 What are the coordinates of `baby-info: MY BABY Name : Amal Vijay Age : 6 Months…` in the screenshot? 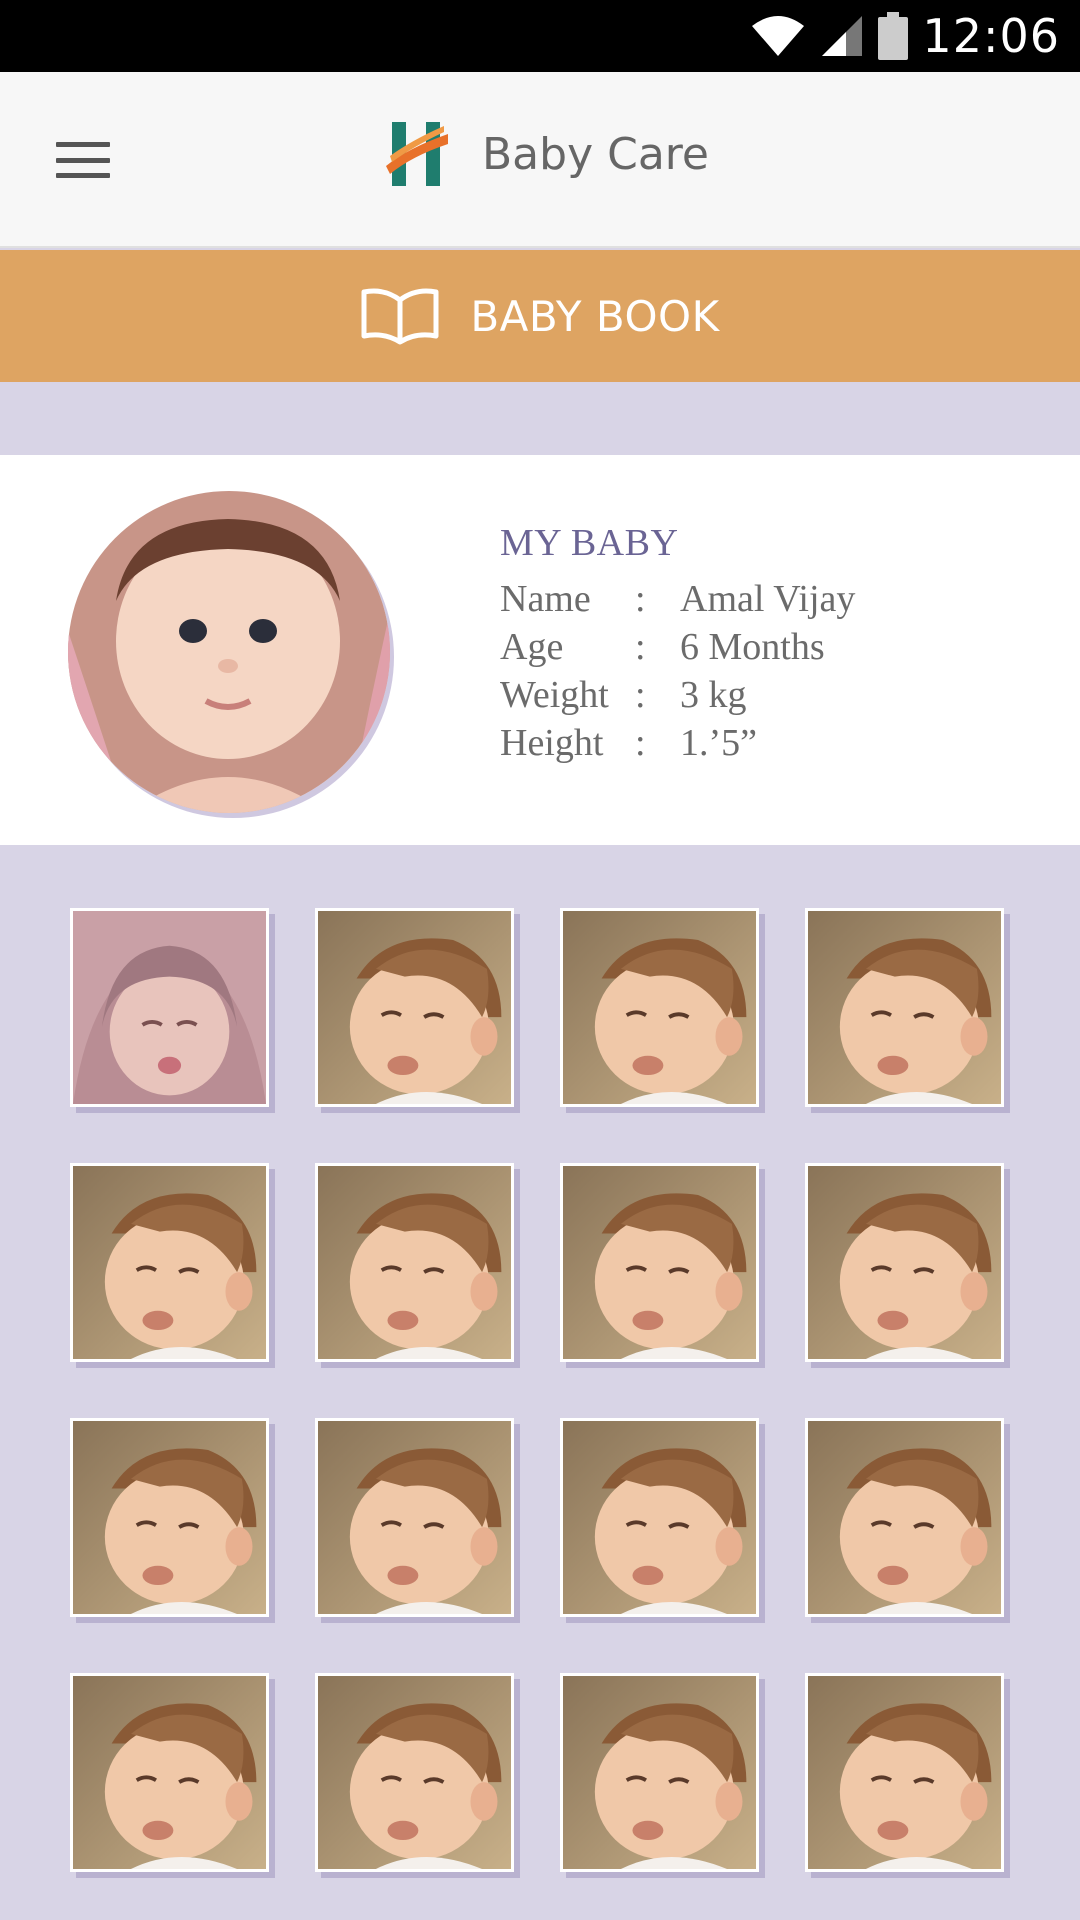 It's located at (677, 644).